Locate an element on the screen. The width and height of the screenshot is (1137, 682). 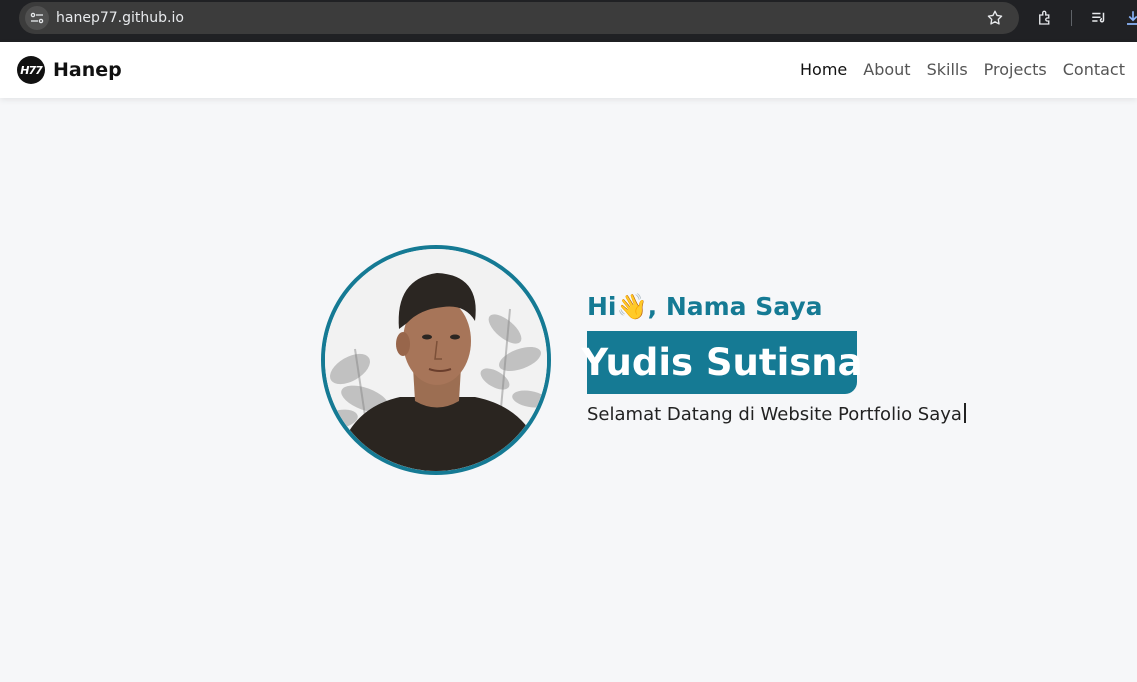
nav-link-projects: Projects is located at coordinates (1015, 70).